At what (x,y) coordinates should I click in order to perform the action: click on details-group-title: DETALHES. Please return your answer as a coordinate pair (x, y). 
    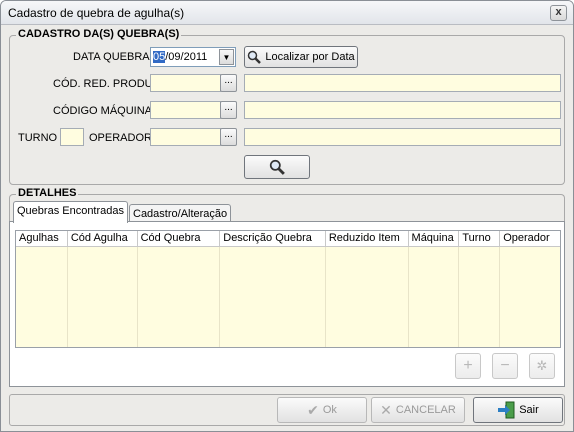
    Looking at the image, I should click on (47, 193).